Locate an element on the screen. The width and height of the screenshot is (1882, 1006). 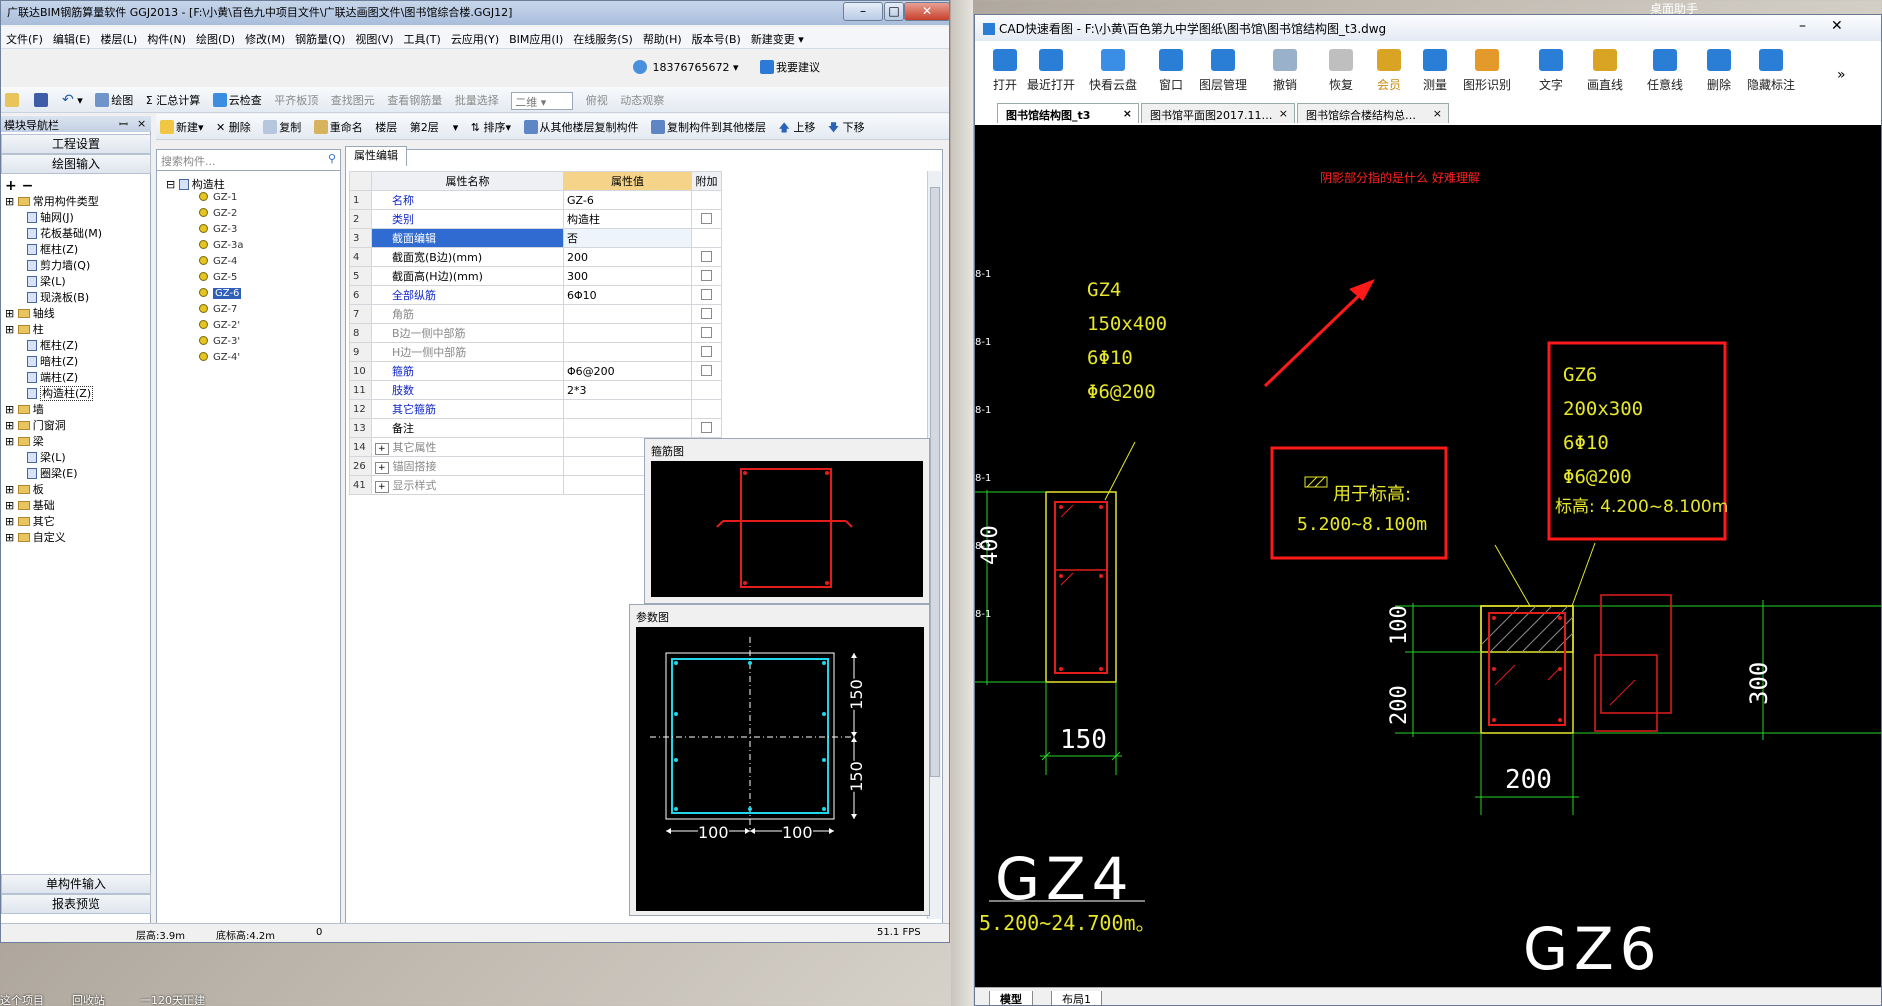
tree-item: 圈梁(E) is located at coordinates (76, 474).